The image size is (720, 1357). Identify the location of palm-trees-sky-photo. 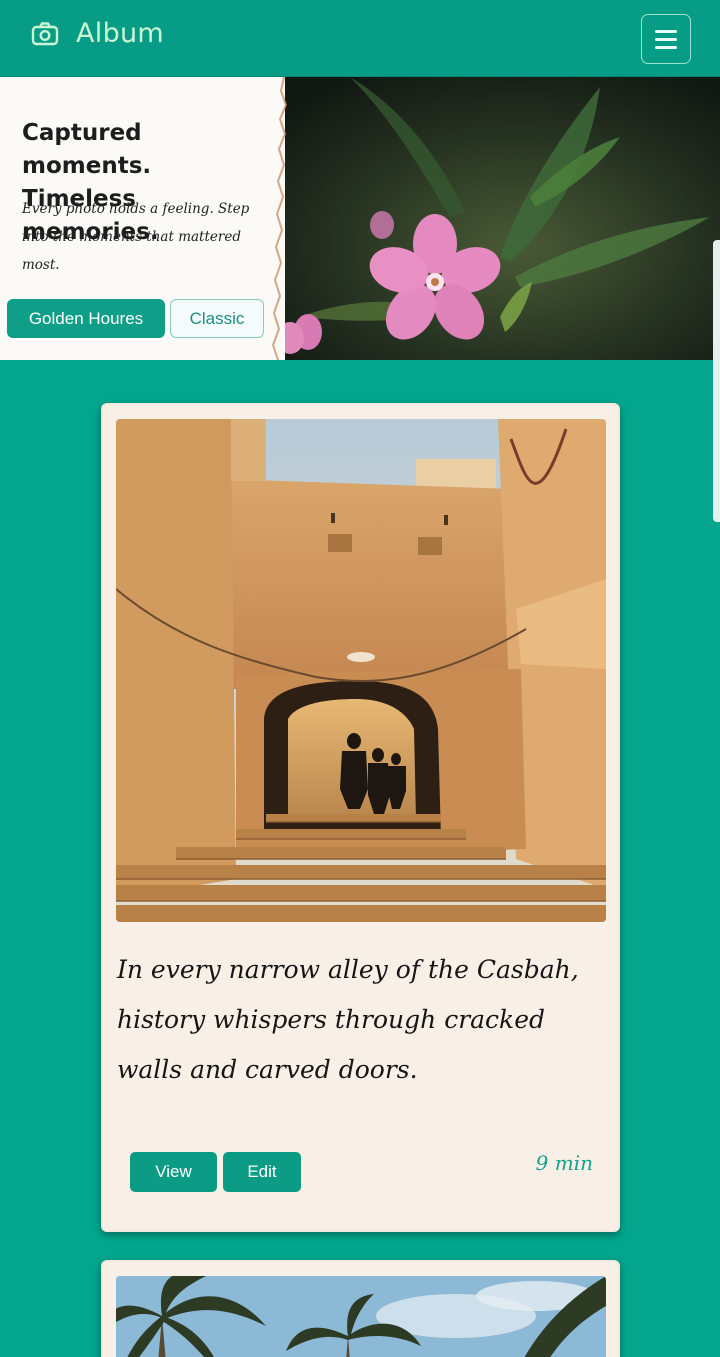
(361, 1316).